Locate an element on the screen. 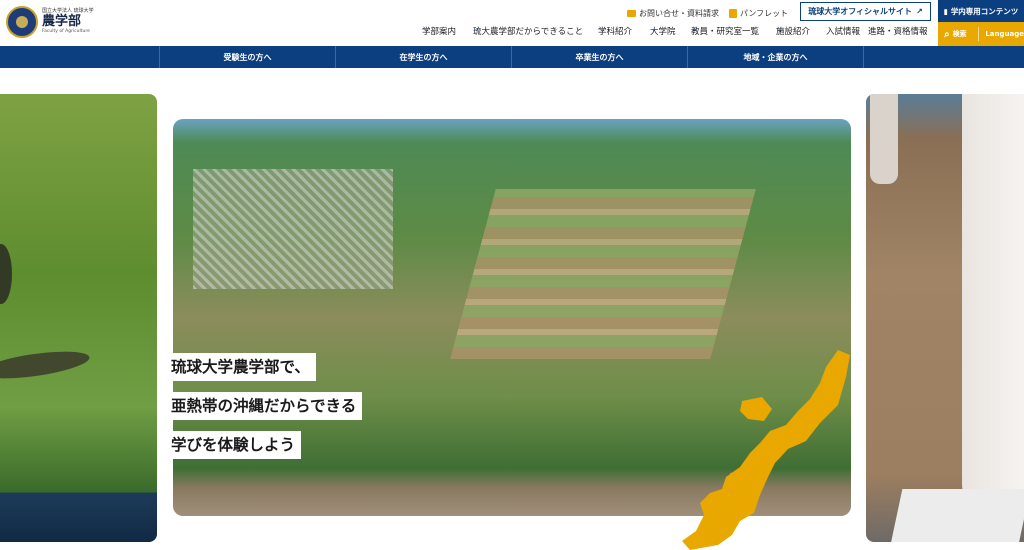 This screenshot has height=550, width=1024. official-site-button: 琉球大学オフィシャルサイト ↗ is located at coordinates (865, 11).